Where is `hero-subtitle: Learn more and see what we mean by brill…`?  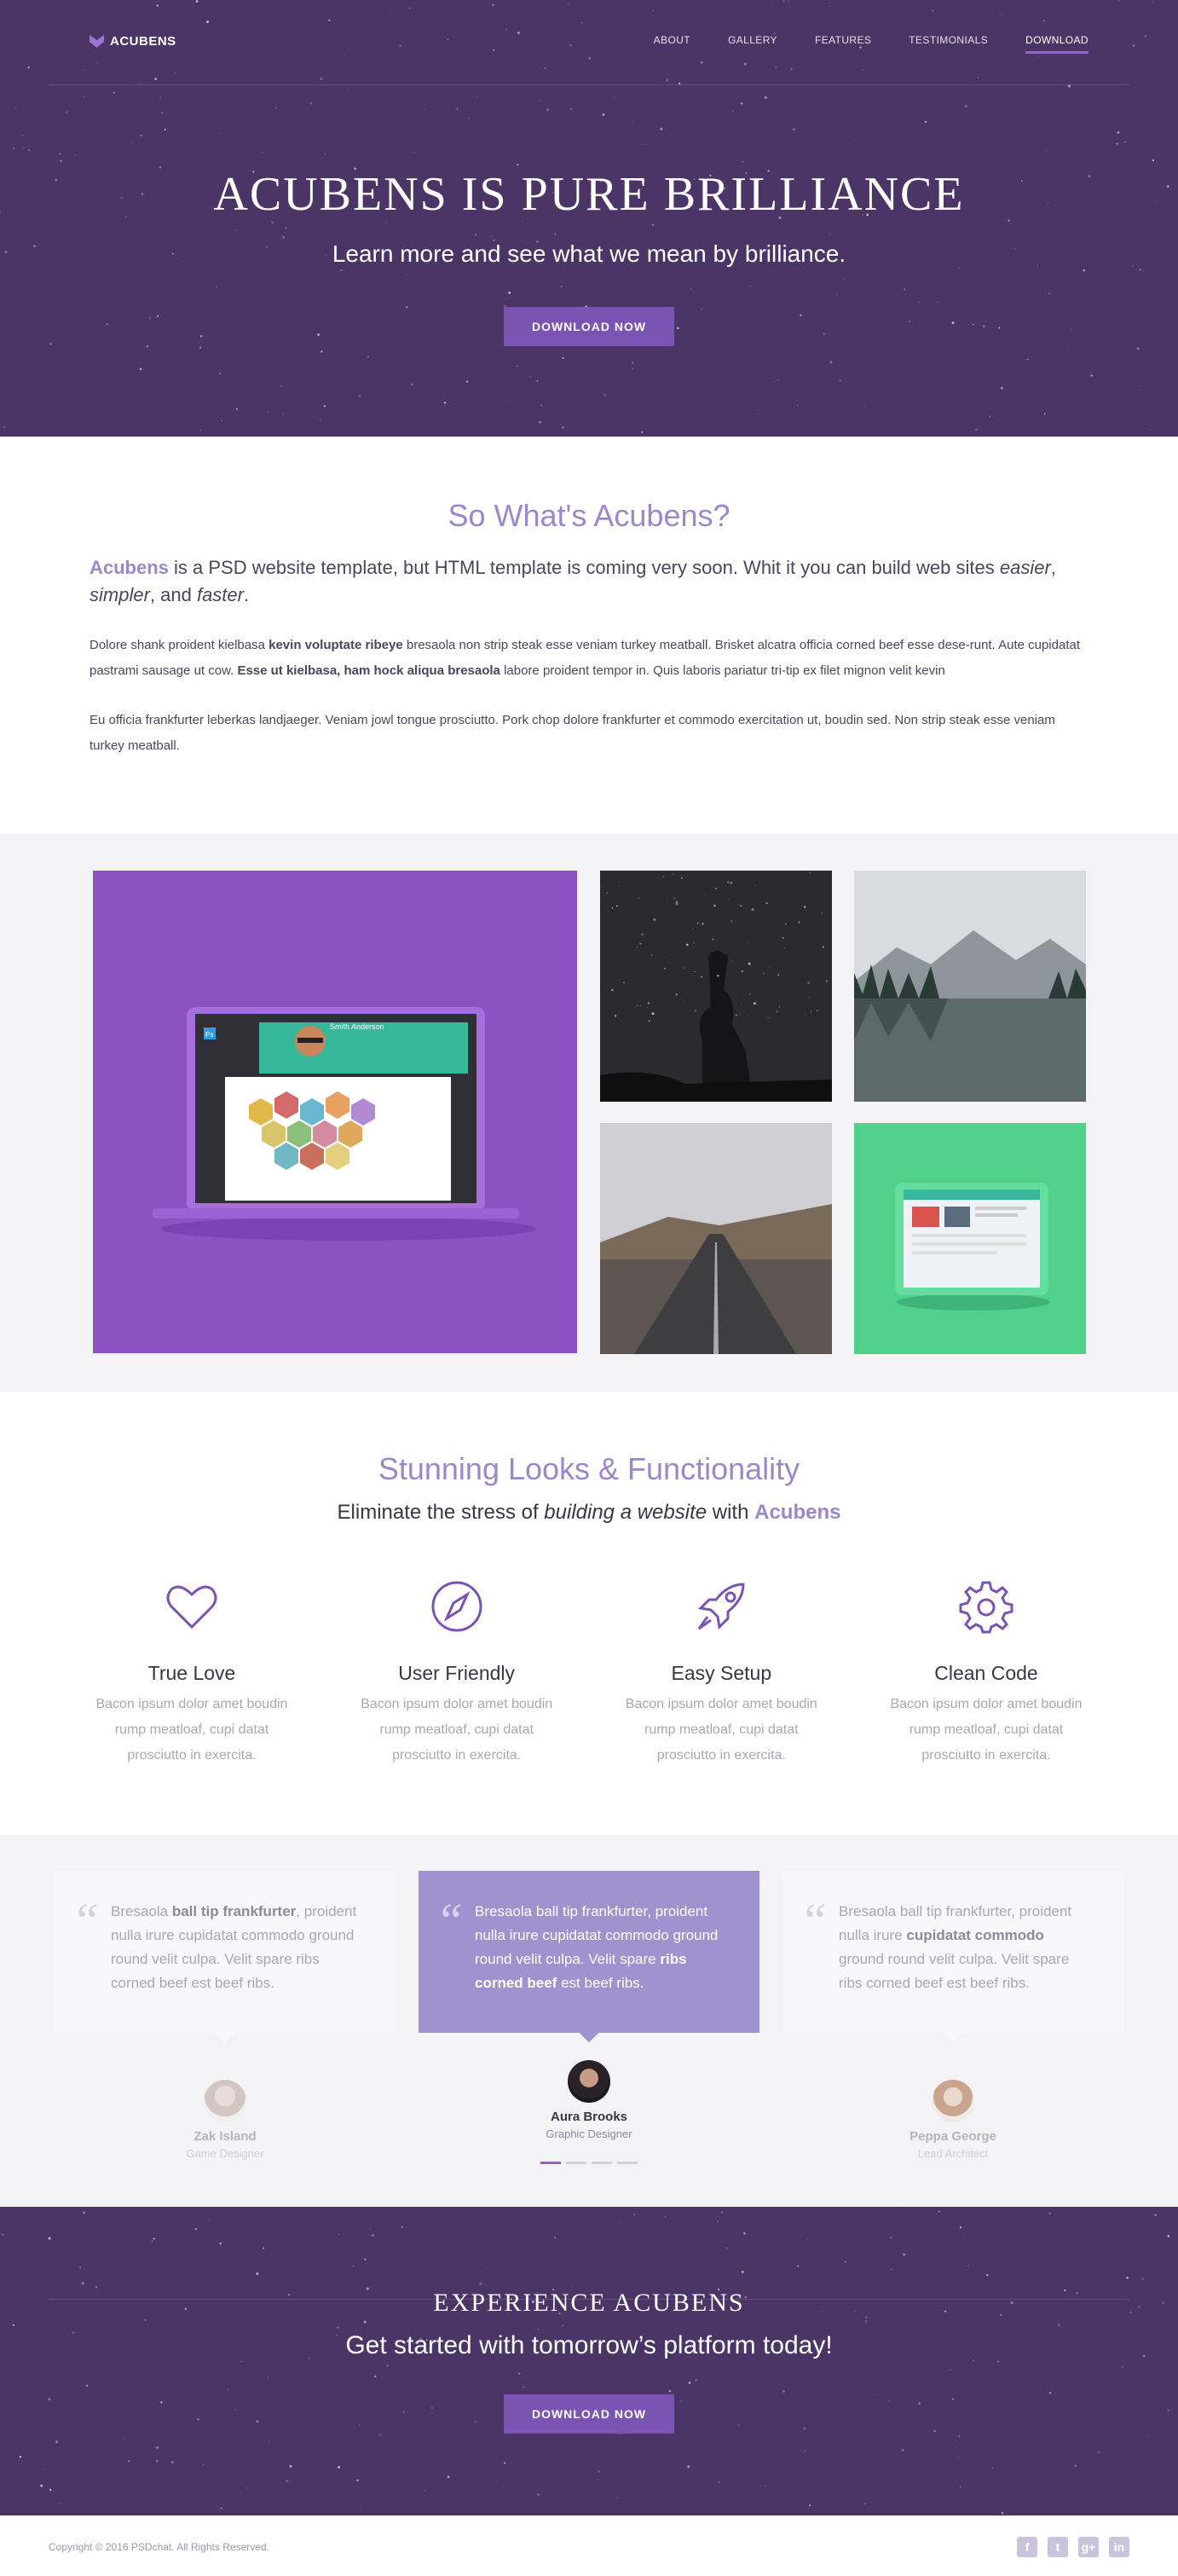 hero-subtitle: Learn more and see what we mean by brill… is located at coordinates (589, 254).